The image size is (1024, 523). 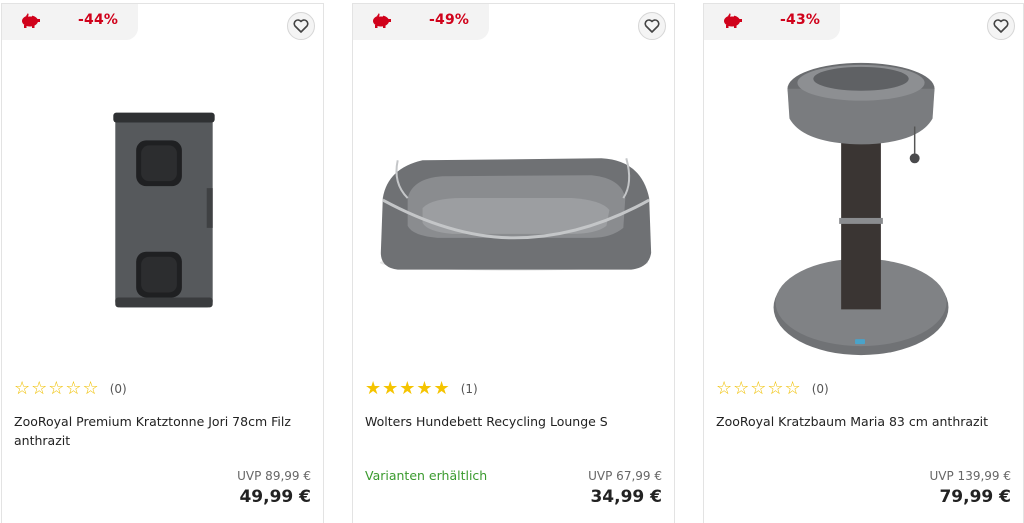 What do you see at coordinates (626, 497) in the screenshot?
I see `sale-price: 34,99 €` at bounding box center [626, 497].